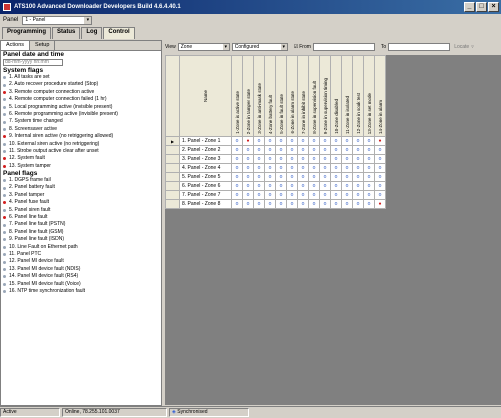 This screenshot has width=501, height=418. What do you see at coordinates (237, 96) in the screenshot?
I see `zone-state-column-header: 1-Zone is active state` at bounding box center [237, 96].